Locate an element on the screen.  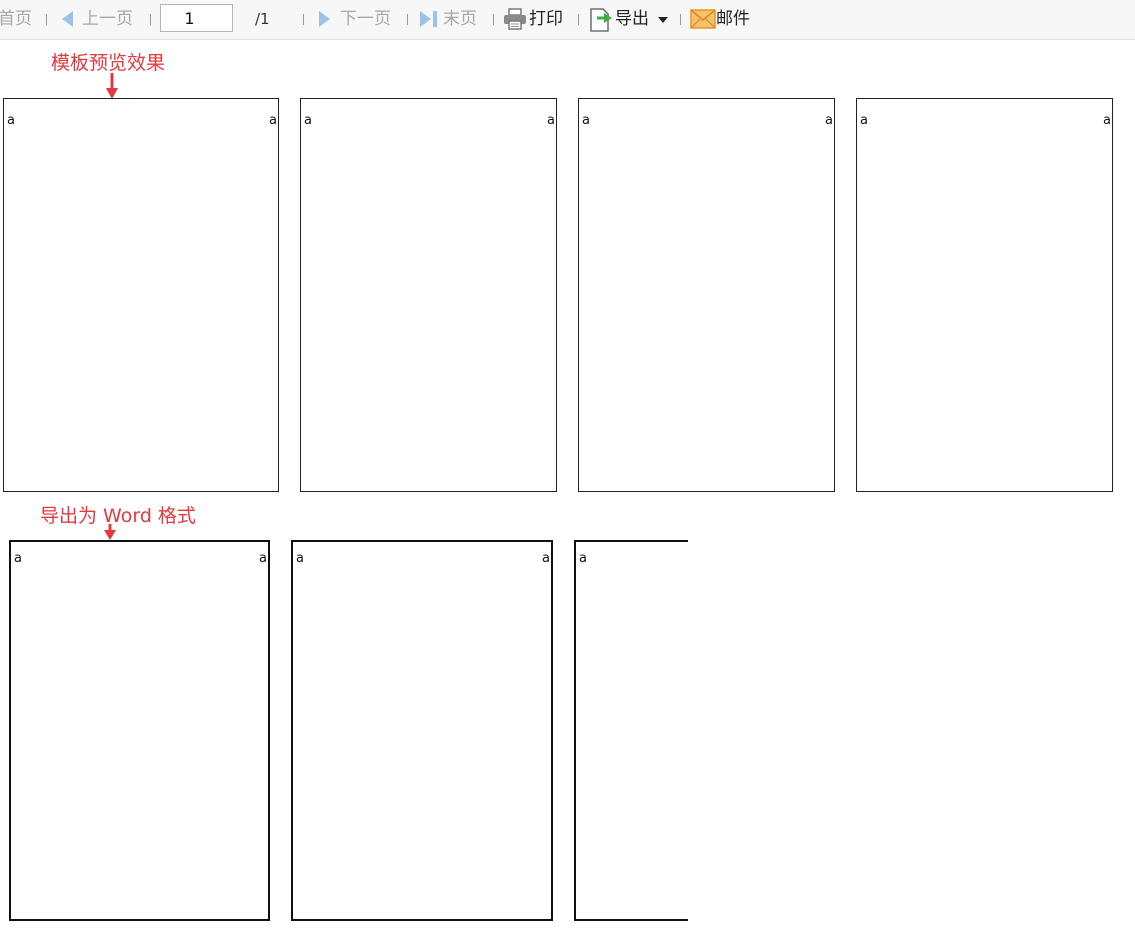
report-toolbar: 首页 上一页 /1 下一页 末页 打印 导出 邮件 is located at coordinates (567, 20).